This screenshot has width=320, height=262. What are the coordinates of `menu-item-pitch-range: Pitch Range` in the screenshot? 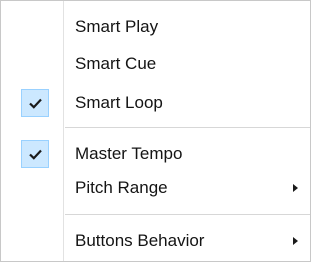 It's located at (155, 188).